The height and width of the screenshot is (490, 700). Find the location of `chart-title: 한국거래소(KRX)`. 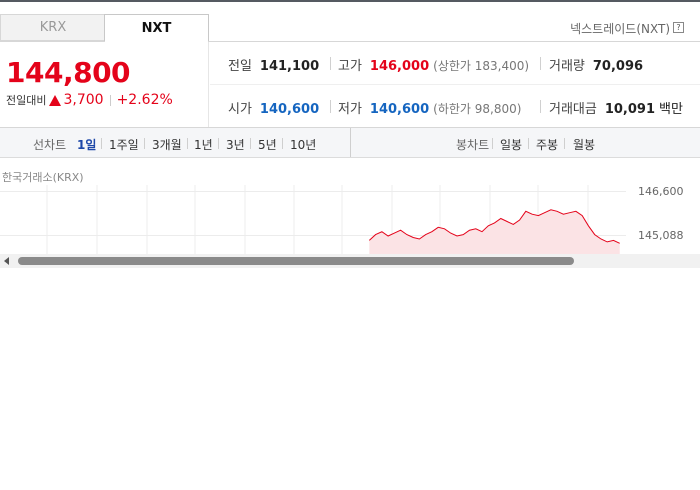

chart-title: 한국거래소(KRX) is located at coordinates (43, 177).